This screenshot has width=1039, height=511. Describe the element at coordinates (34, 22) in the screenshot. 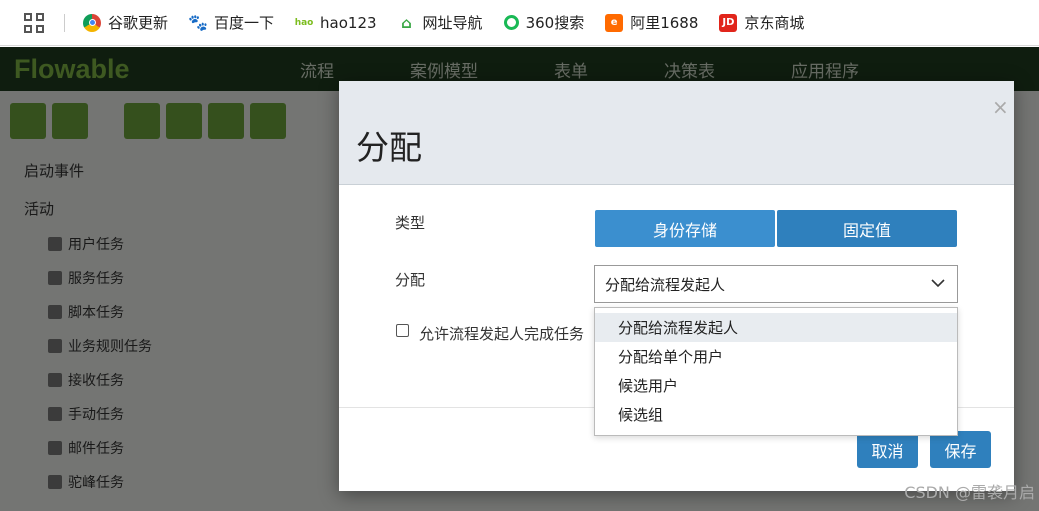

I see `apps-grid-icon` at that location.